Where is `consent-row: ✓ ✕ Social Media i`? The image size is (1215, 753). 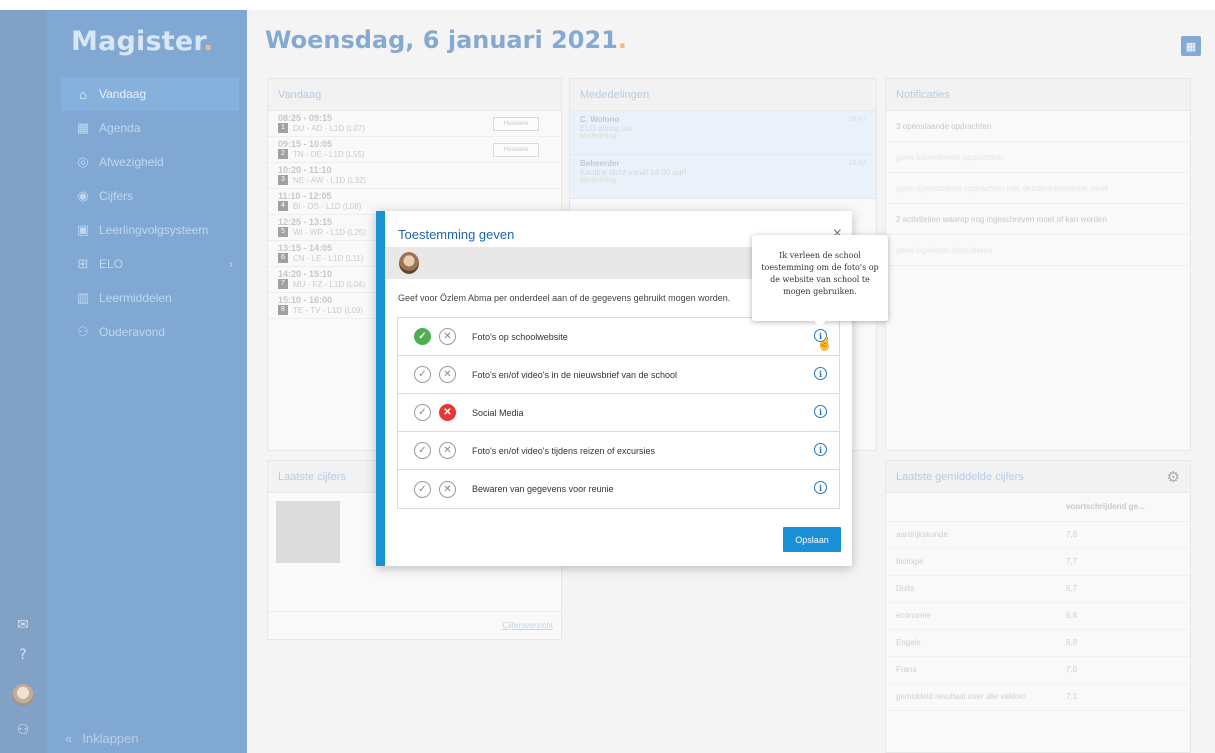 consent-row: ✓ ✕ Social Media i is located at coordinates (618, 413).